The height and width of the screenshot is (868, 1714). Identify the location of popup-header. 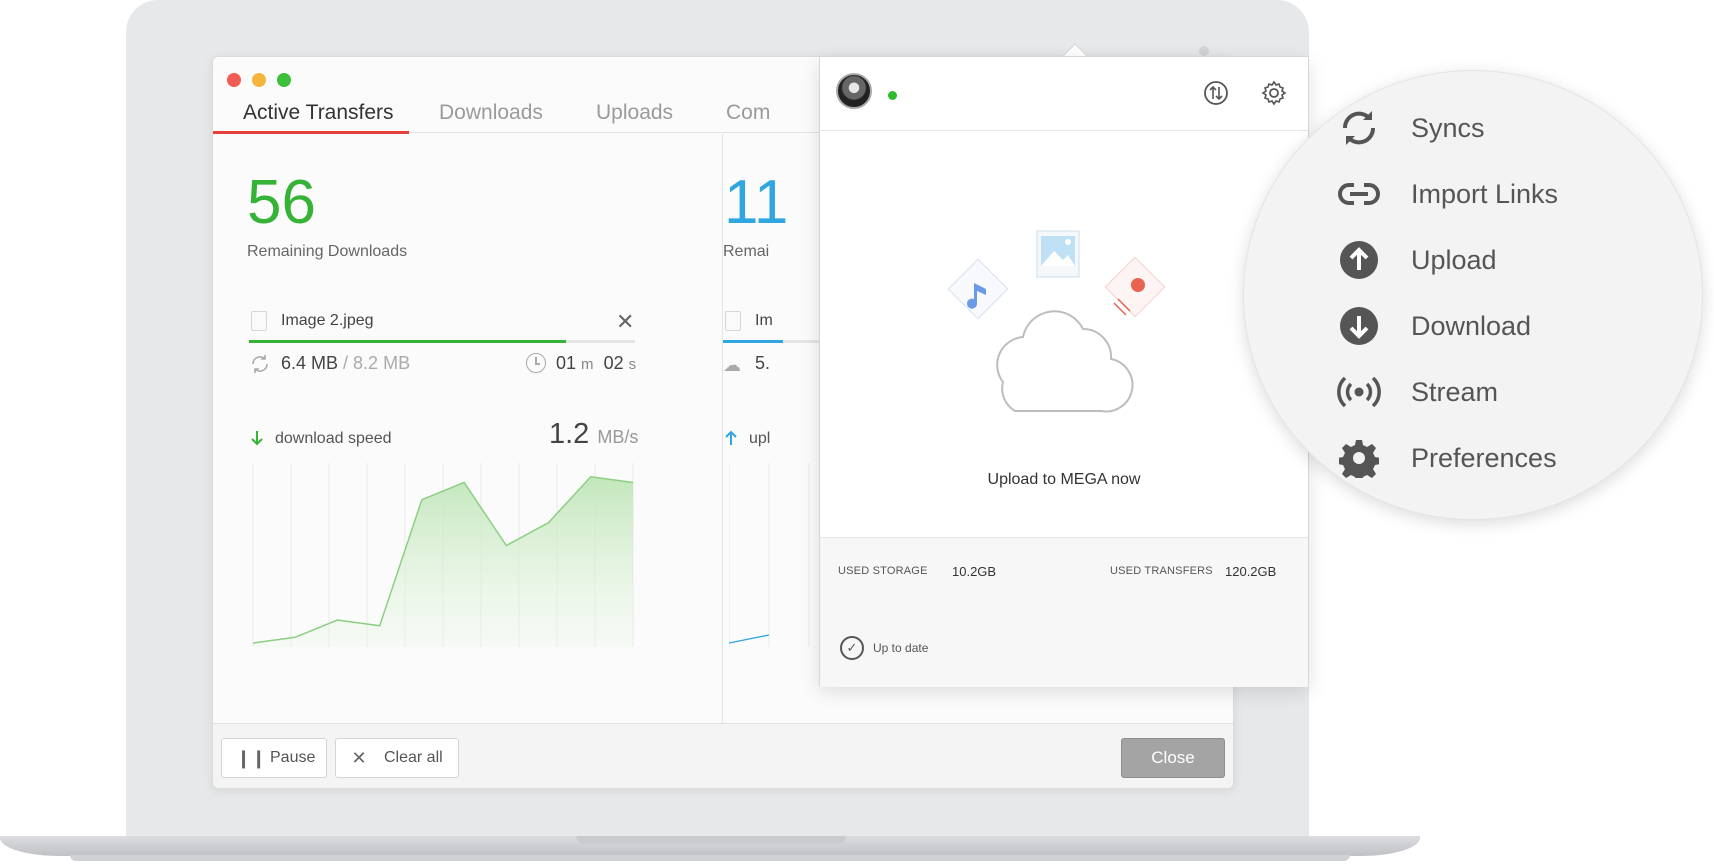
(1064, 94).